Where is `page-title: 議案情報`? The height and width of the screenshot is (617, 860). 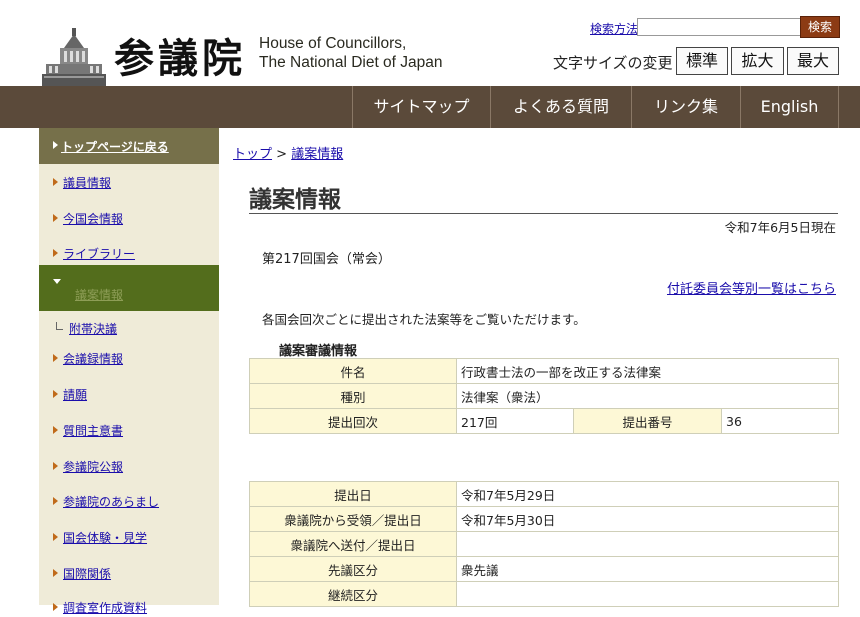
page-title: 議案情報 is located at coordinates (295, 199).